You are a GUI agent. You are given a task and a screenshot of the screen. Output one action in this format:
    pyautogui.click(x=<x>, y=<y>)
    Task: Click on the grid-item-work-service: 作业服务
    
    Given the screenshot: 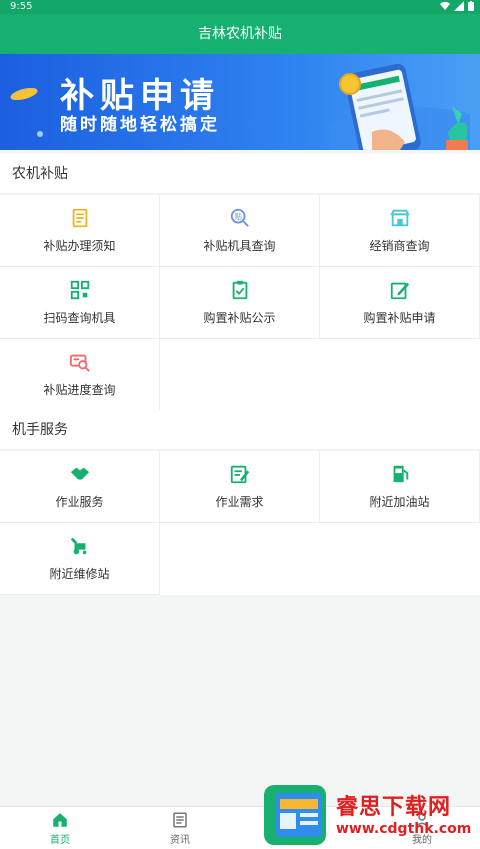 What is the action you would take?
    pyautogui.click(x=80, y=487)
    